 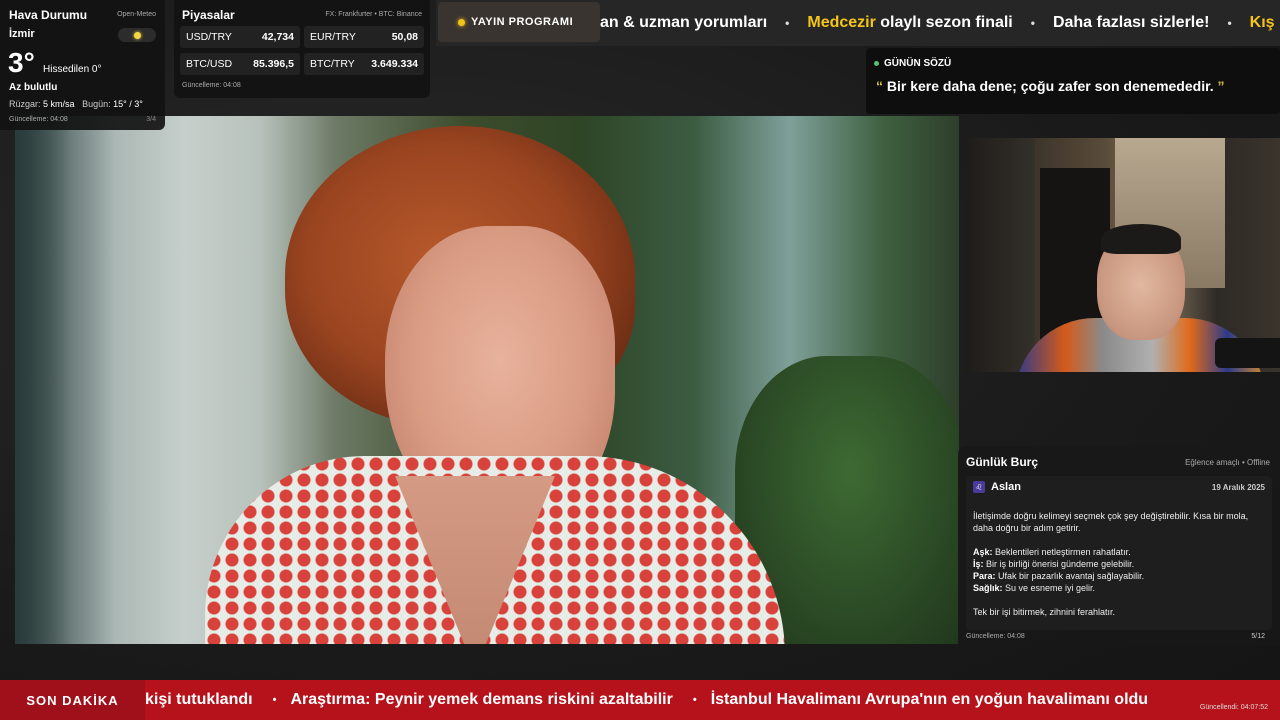 What do you see at coordinates (461, 22) in the screenshot?
I see `live-dot-icon` at bounding box center [461, 22].